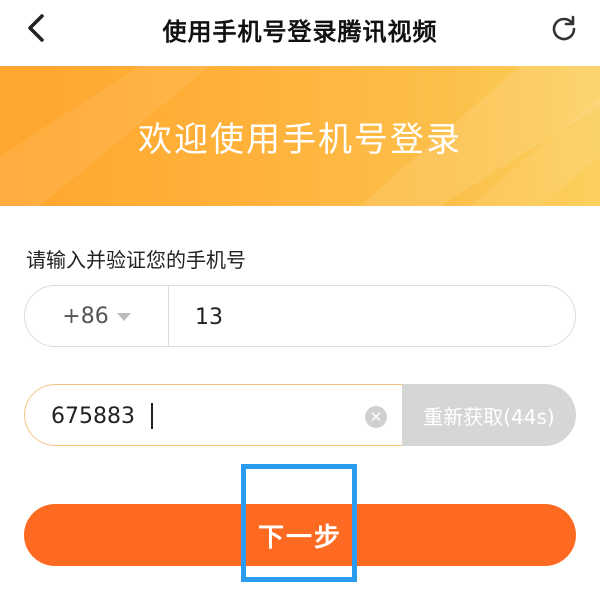 The height and width of the screenshot is (596, 600). I want to click on verification-code-input, so click(201, 415).